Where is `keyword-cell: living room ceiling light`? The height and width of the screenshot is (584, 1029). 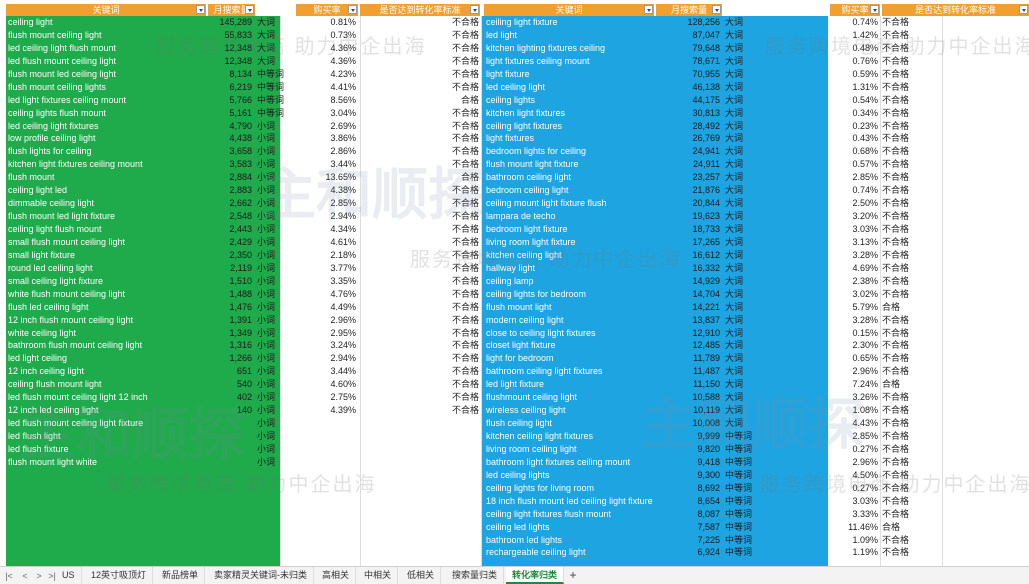
keyword-cell: living room ceiling light is located at coordinates (571, 449).